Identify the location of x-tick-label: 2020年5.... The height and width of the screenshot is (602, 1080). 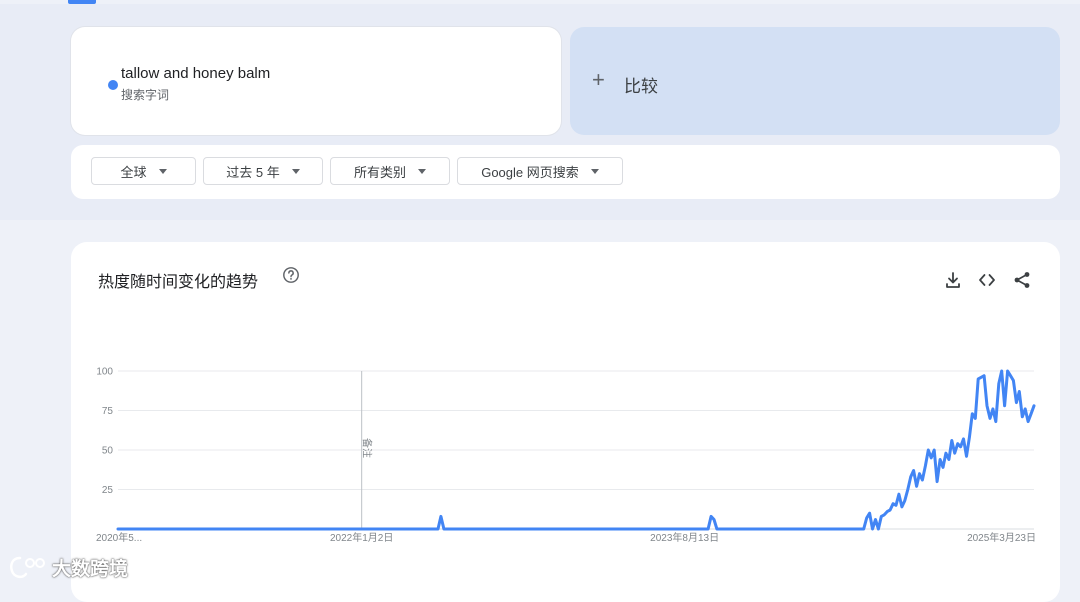
(119, 537).